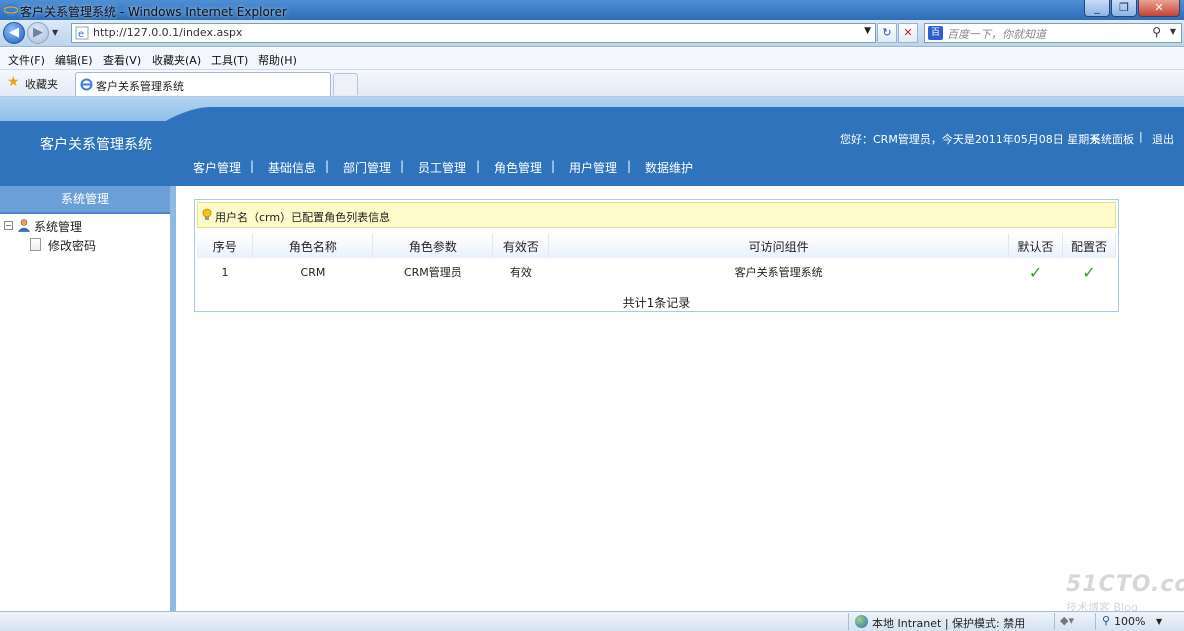 Image resolution: width=1184 pixels, height=631 pixels. I want to click on cell-components: 客户关系管理系统, so click(778, 272).